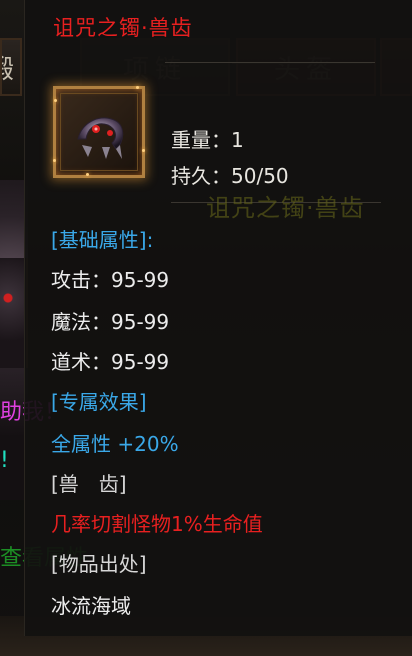 The image size is (412, 656). Describe the element at coordinates (285, 208) in the screenshot. I see `ghost-item-name: 诅咒之镯·兽齿` at that location.